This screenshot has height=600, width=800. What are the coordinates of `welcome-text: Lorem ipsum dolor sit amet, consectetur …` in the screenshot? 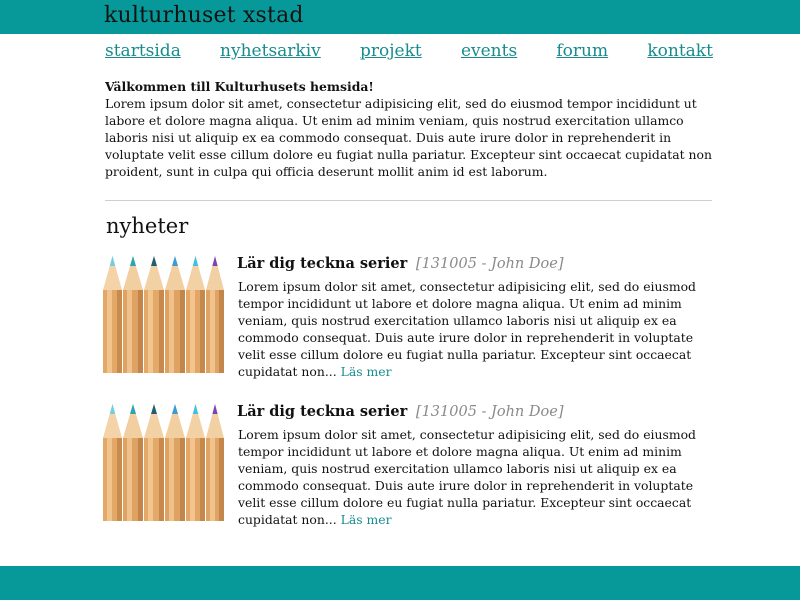 It's located at (408, 137).